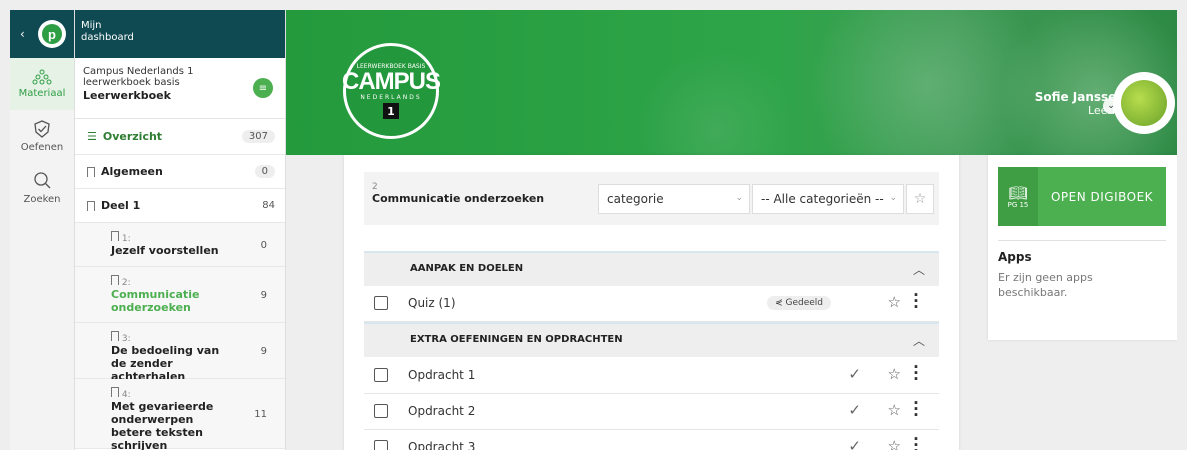 The image size is (1187, 450). I want to click on calendar-icon, so click(381, 303).